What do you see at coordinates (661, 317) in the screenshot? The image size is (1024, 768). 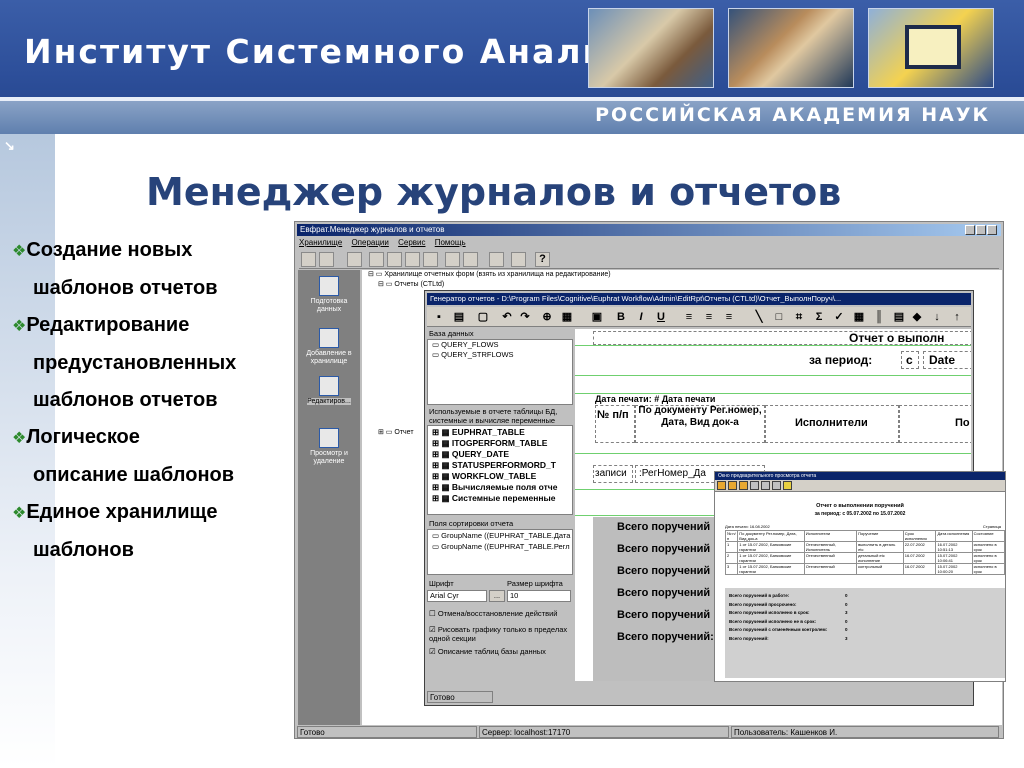 I see `underline-button: U` at bounding box center [661, 317].